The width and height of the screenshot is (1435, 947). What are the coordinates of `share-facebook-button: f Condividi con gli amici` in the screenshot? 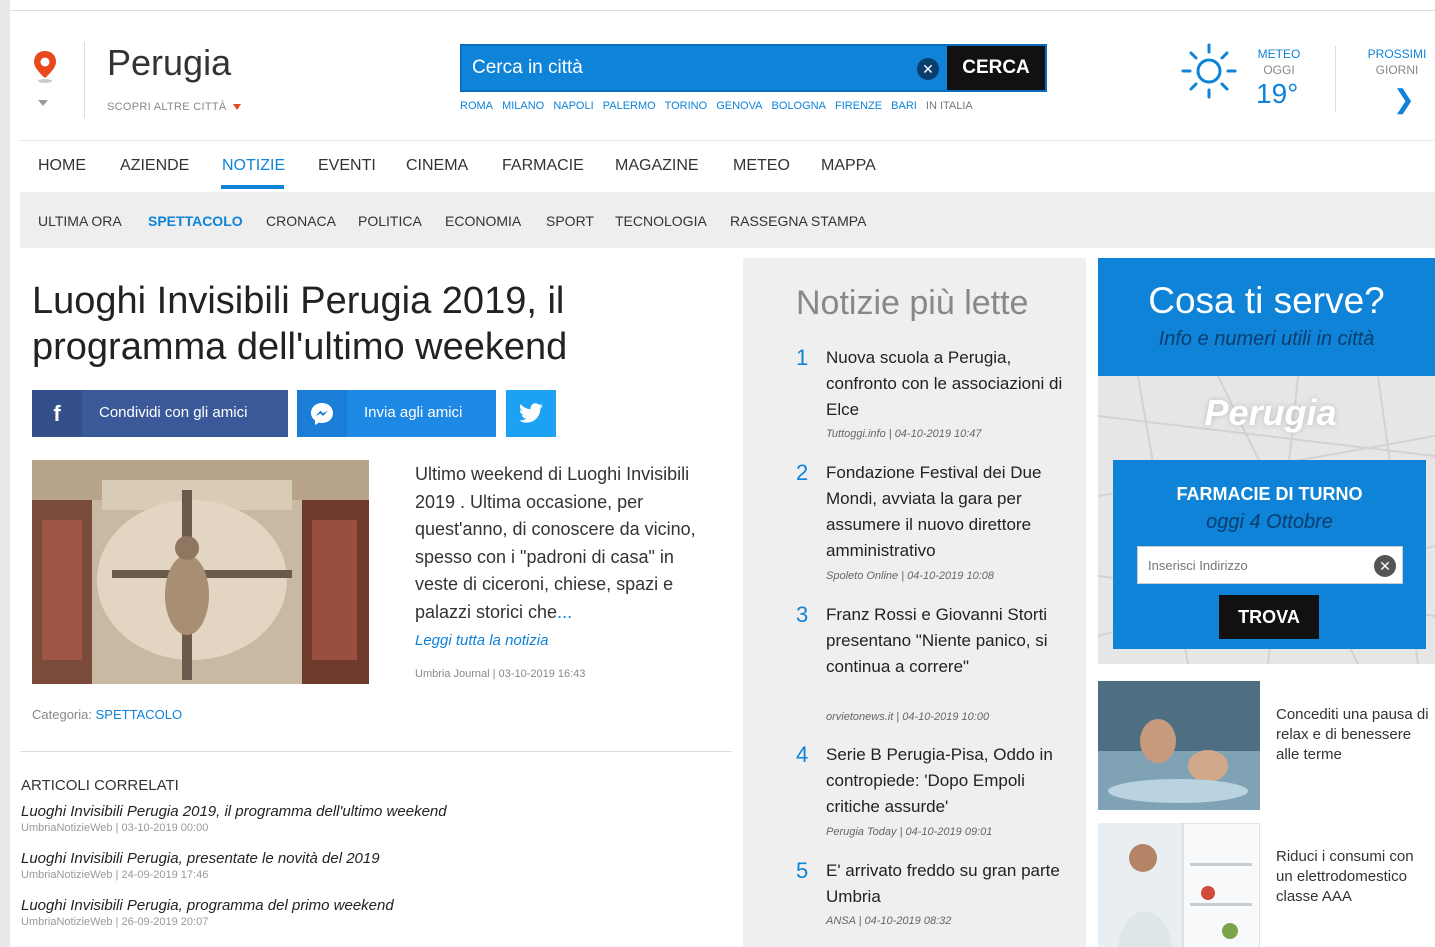 It's located at (160, 413).